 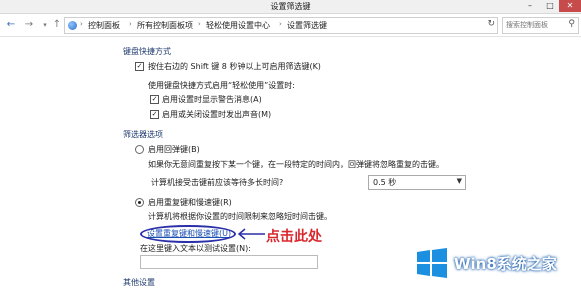 What do you see at coordinates (11, 25) in the screenshot?
I see `back-arrow-icon: ←` at bounding box center [11, 25].